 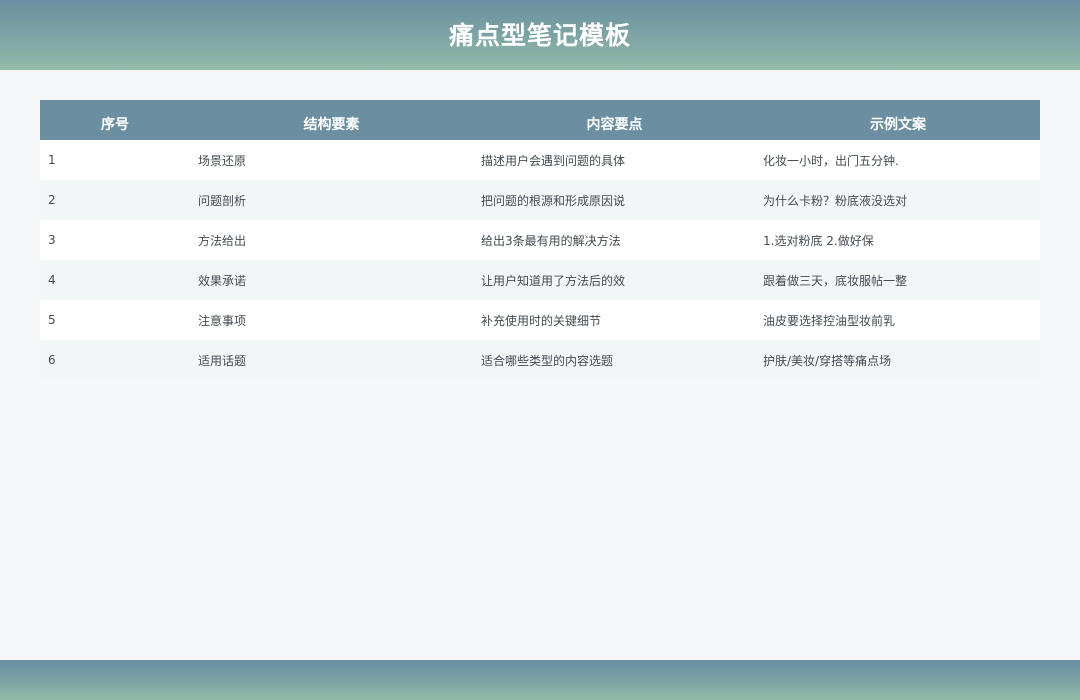 I want to click on cell-element: 方法给出, so click(x=222, y=240).